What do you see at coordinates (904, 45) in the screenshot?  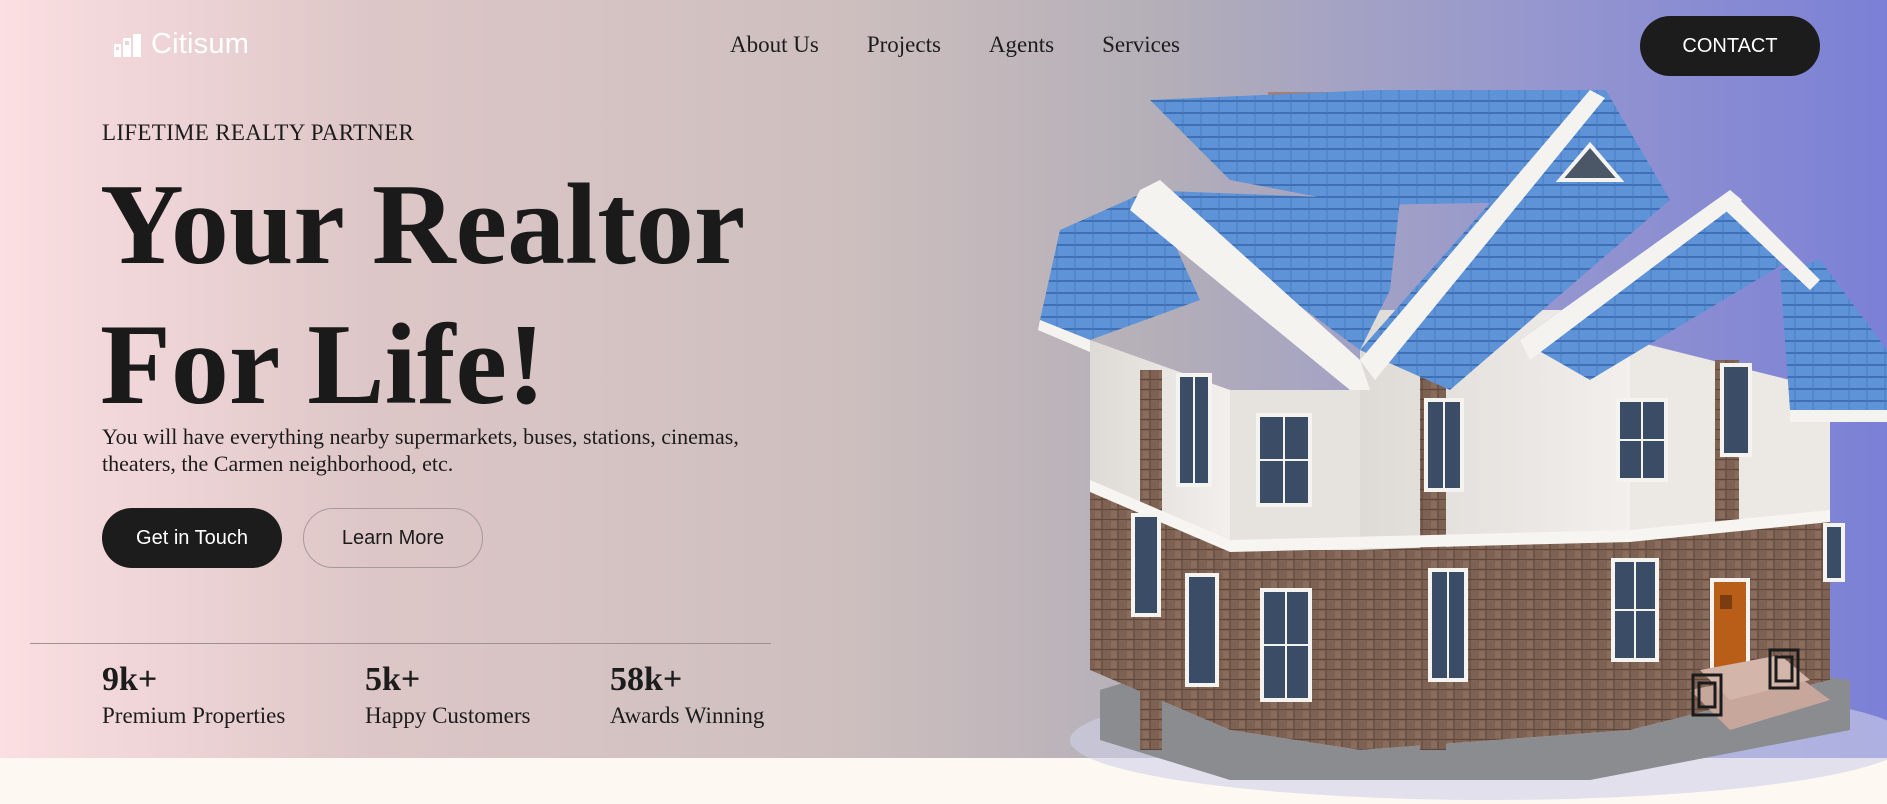 I see `nav-item-projects: Projects` at bounding box center [904, 45].